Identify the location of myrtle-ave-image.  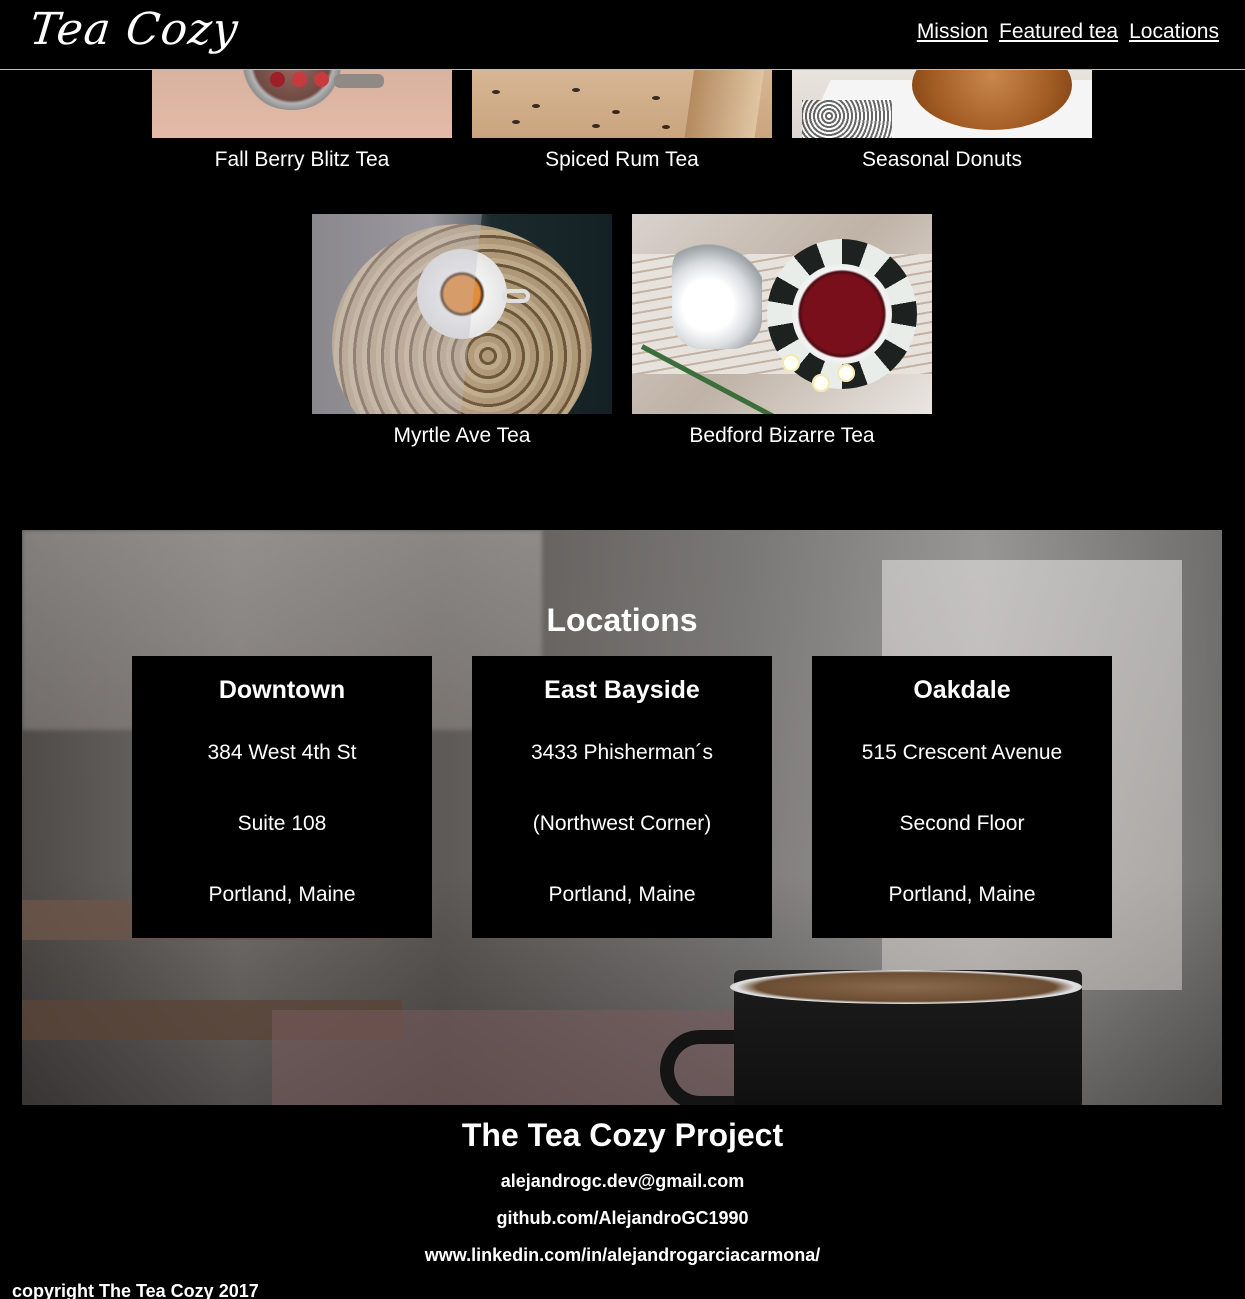
(462, 314).